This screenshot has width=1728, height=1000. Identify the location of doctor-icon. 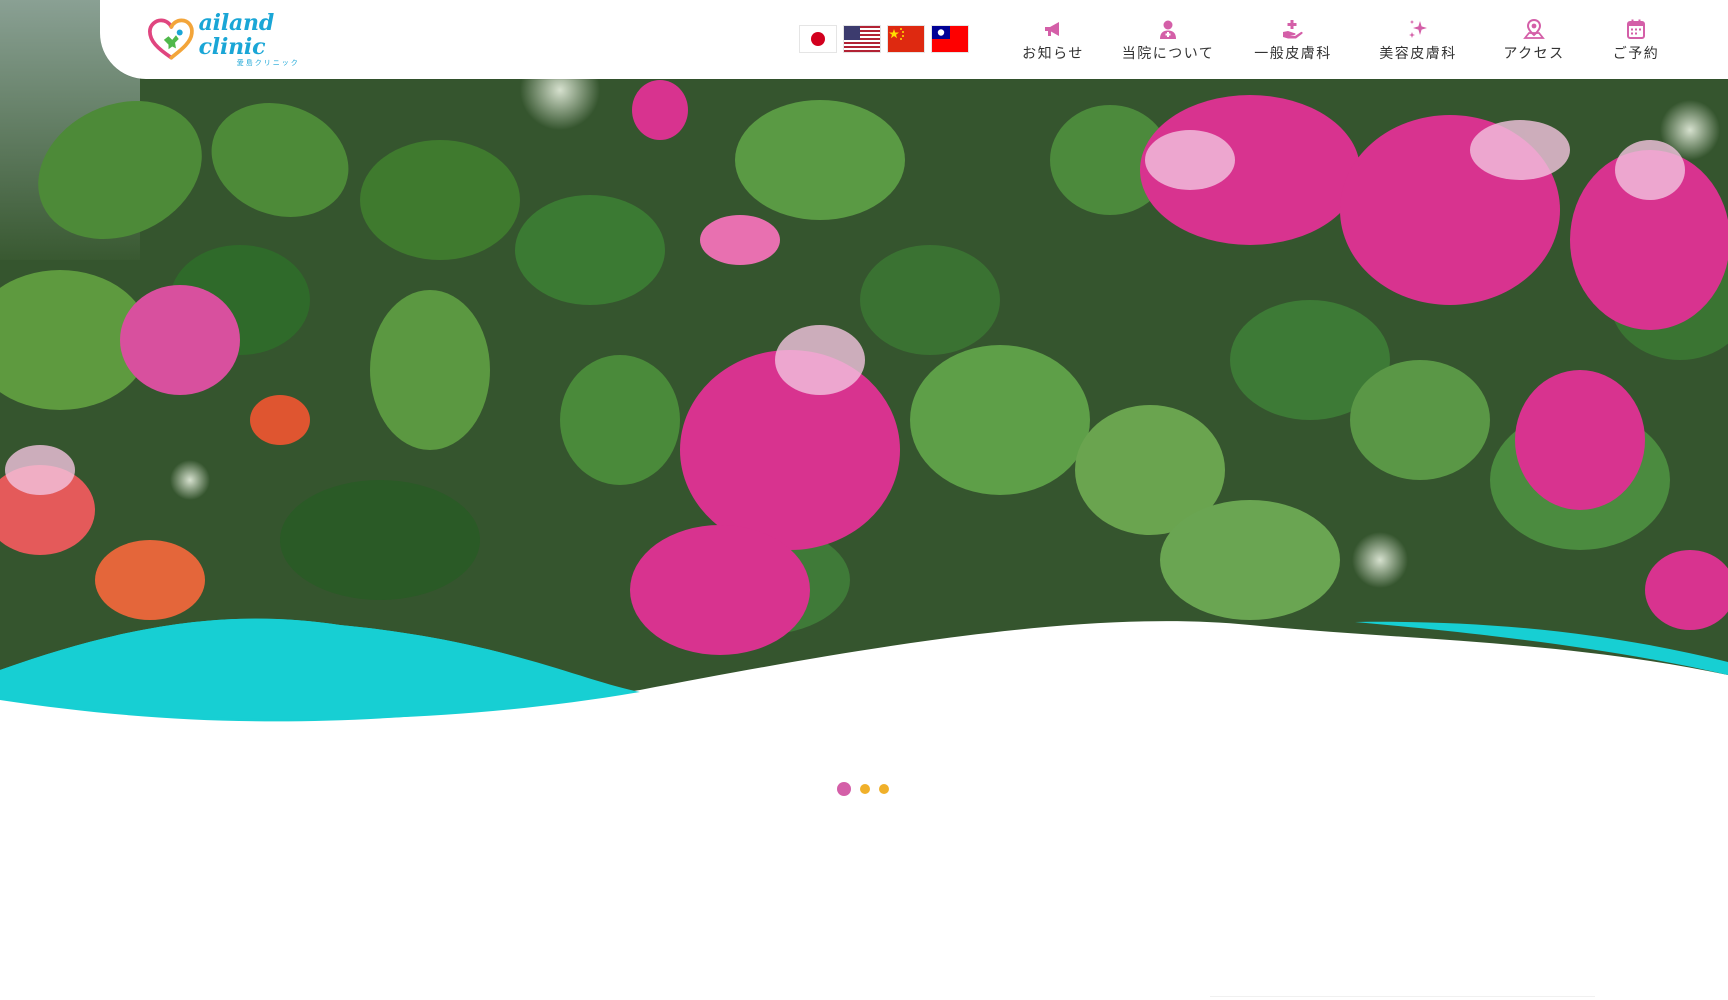
(1168, 29).